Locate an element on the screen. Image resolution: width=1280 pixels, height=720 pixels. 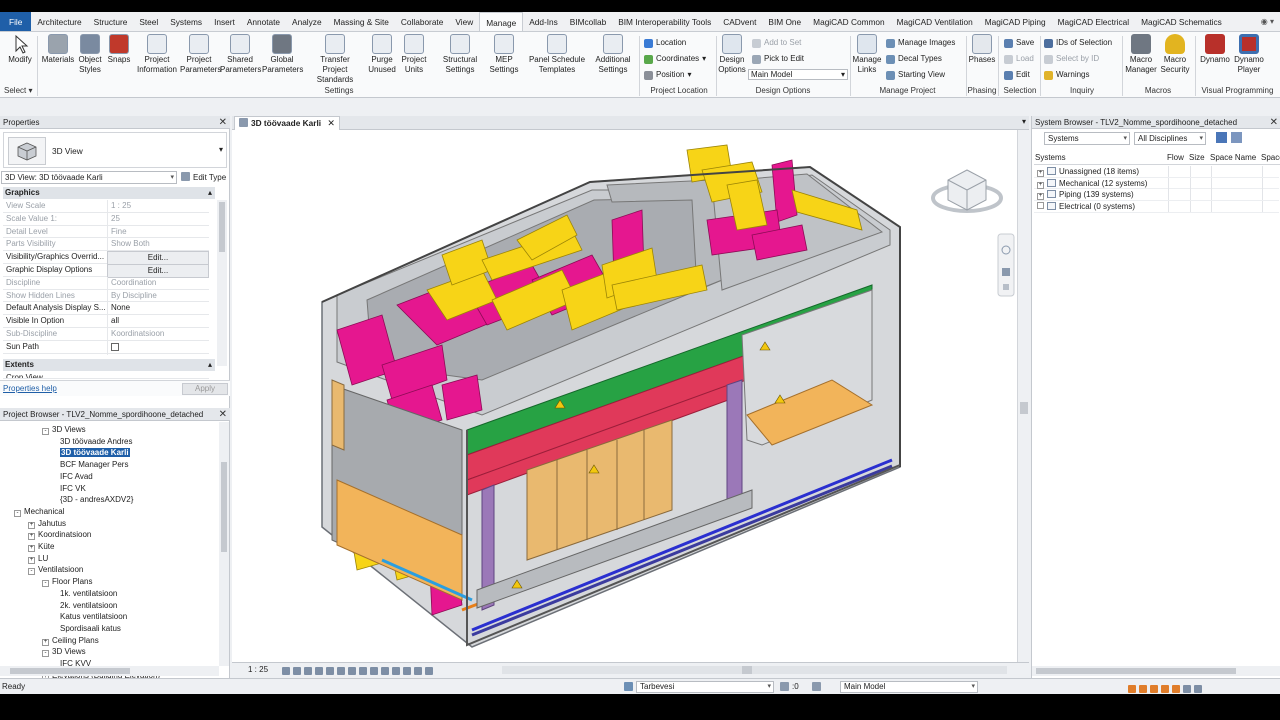
editable-only-icon is located at coordinates (784, 686).